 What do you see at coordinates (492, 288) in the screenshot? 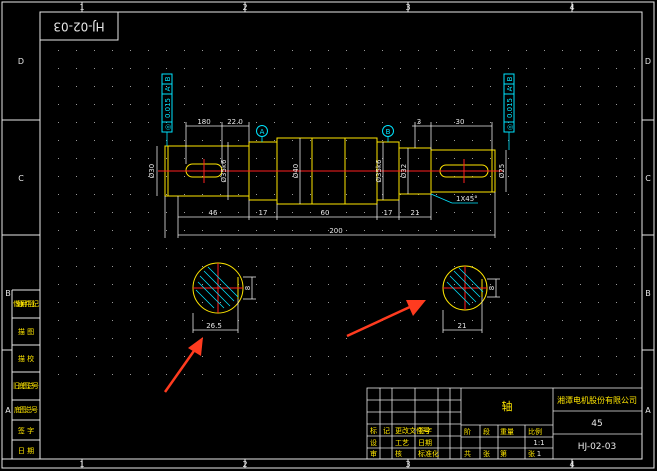
I see `sec2-width: 8` at bounding box center [492, 288].